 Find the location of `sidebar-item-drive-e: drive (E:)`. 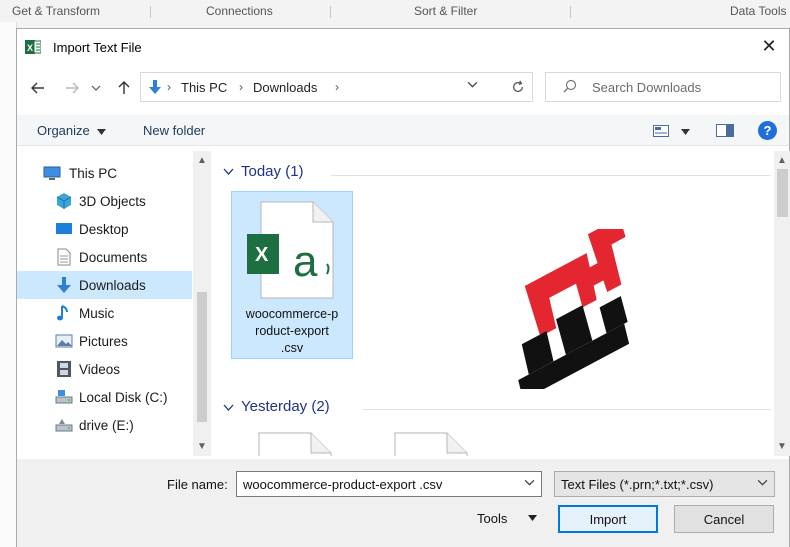

sidebar-item-drive-e: drive (E:) is located at coordinates (104, 425).